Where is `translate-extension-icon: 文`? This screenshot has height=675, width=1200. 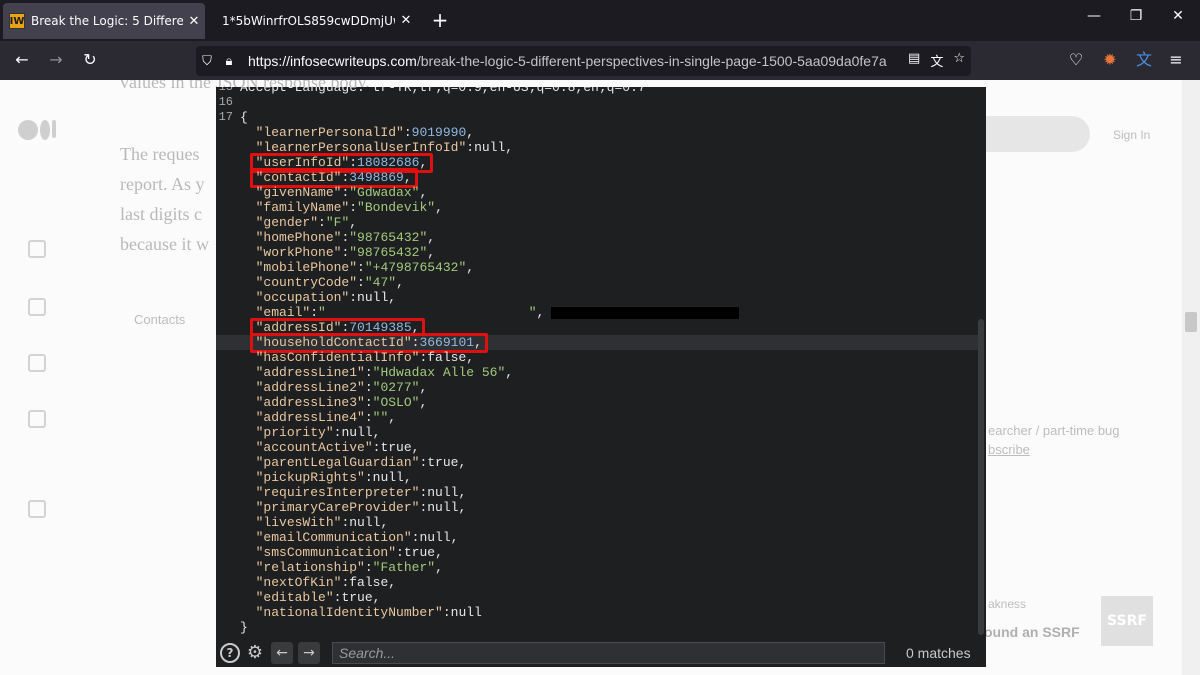 translate-extension-icon: 文 is located at coordinates (1144, 61).